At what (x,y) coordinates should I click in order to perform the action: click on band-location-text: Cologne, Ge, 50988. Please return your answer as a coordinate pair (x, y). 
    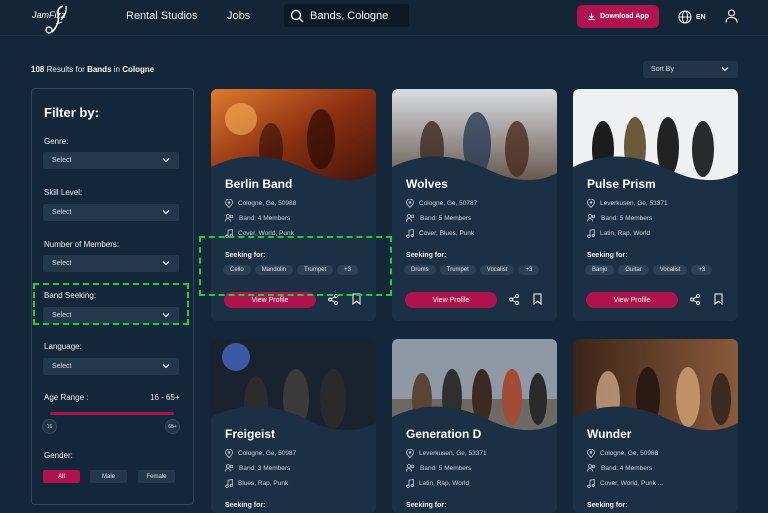
    Looking at the image, I should click on (629, 453).